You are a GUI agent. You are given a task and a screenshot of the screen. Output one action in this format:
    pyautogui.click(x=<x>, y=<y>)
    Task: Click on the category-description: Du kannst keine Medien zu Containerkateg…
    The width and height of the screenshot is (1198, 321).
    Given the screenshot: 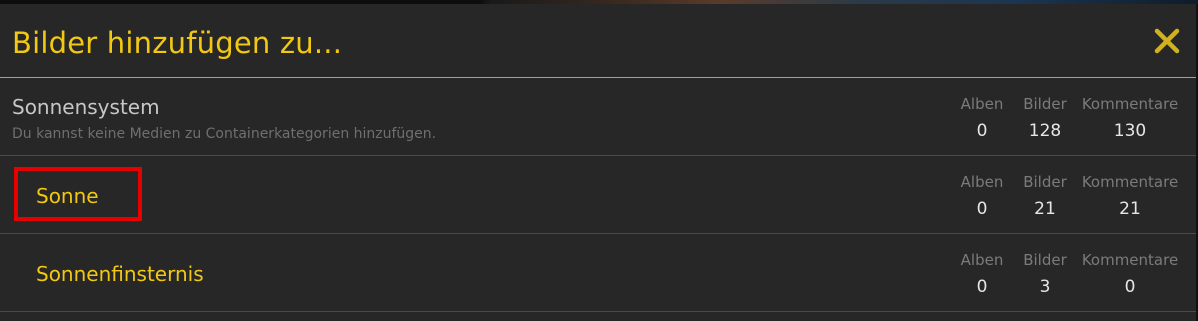 What is the action you would take?
    pyautogui.click(x=224, y=134)
    